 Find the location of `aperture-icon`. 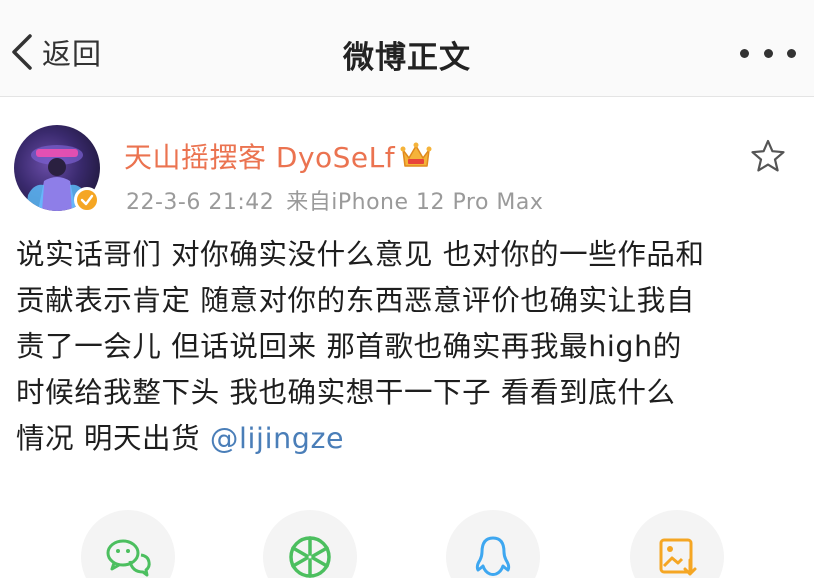

aperture-icon is located at coordinates (310, 557).